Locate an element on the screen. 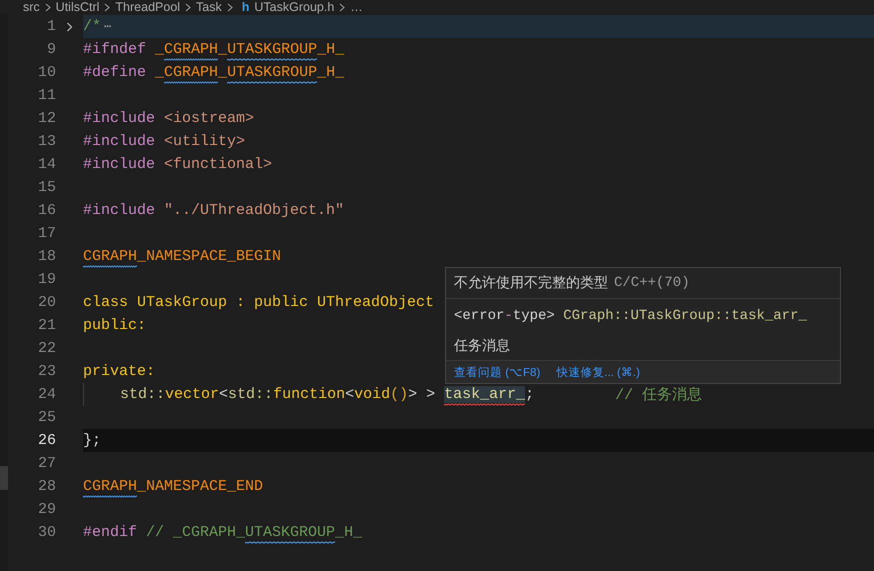 The height and width of the screenshot is (571, 874). code-token: - is located at coordinates (508, 316).